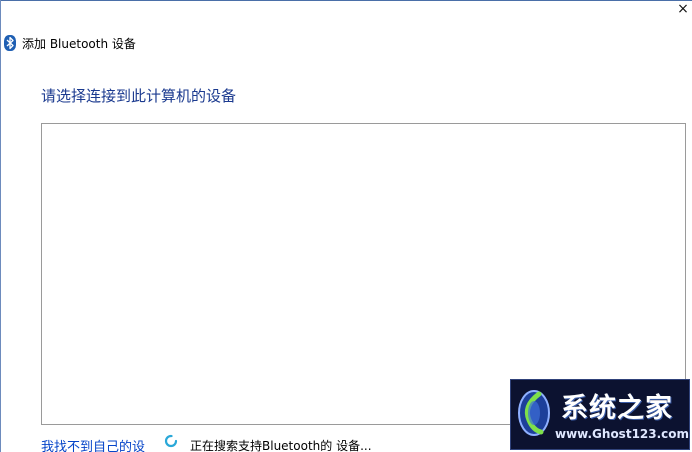 This screenshot has width=692, height=452. I want to click on title-bar: 添加 Bluetooth 设备, so click(70, 43).